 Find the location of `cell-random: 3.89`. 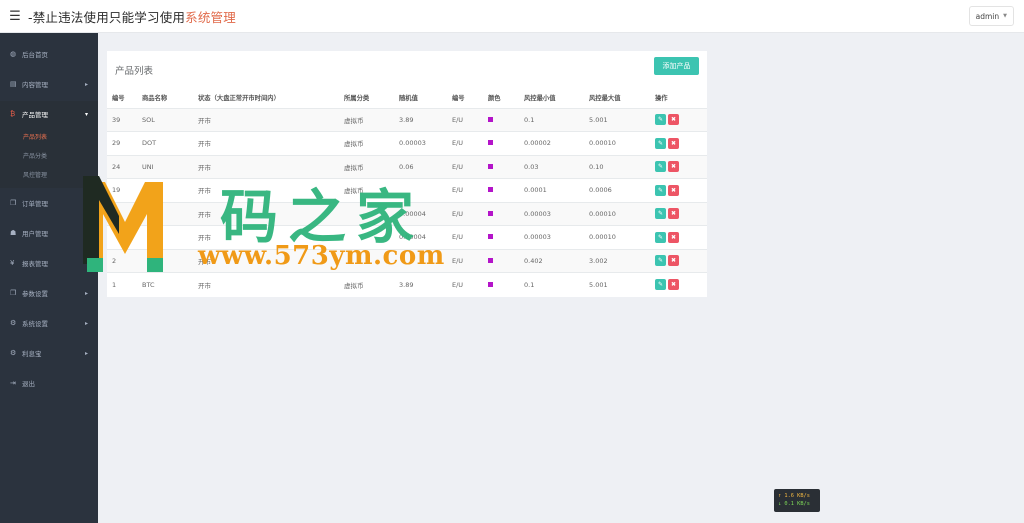

cell-random: 3.89 is located at coordinates (425, 284).